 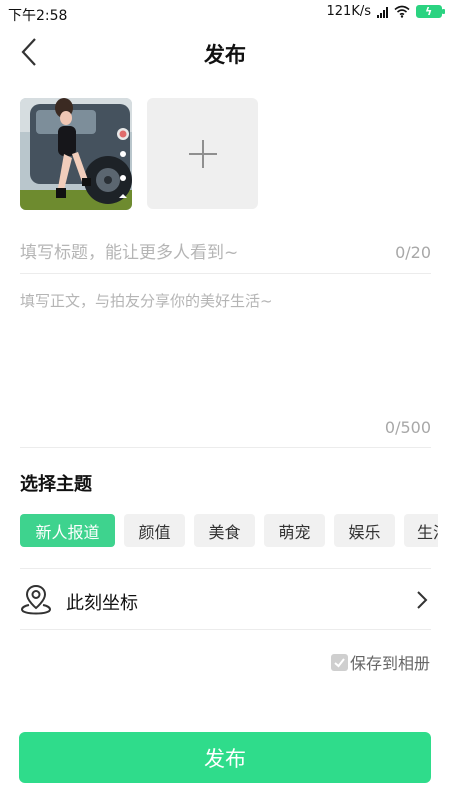 I want to click on add-photo-button, so click(x=202, y=153).